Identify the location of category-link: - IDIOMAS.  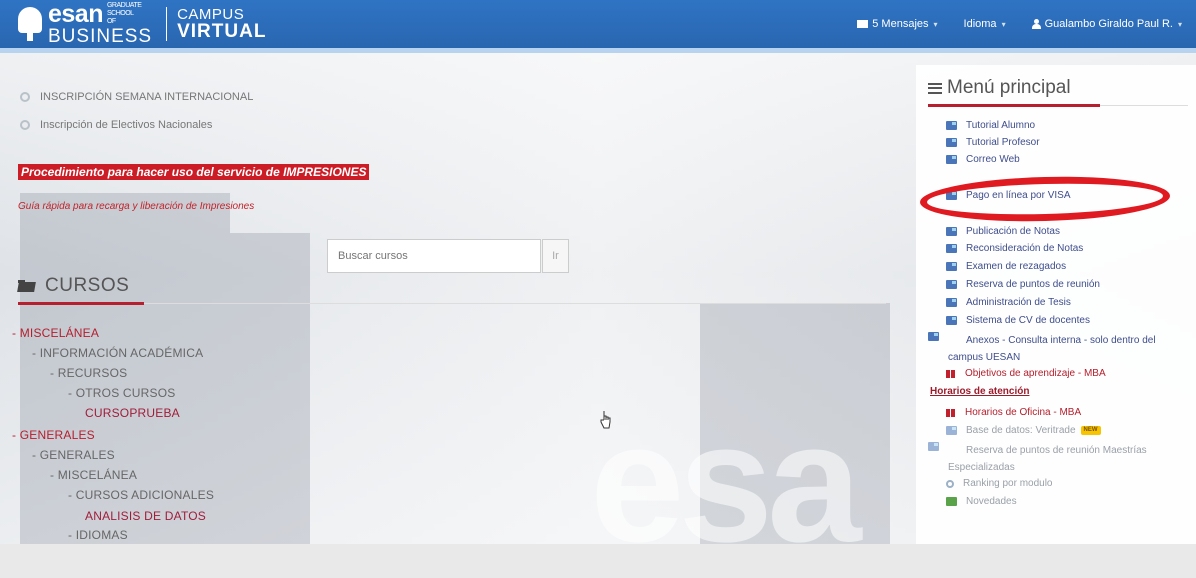
(98, 535).